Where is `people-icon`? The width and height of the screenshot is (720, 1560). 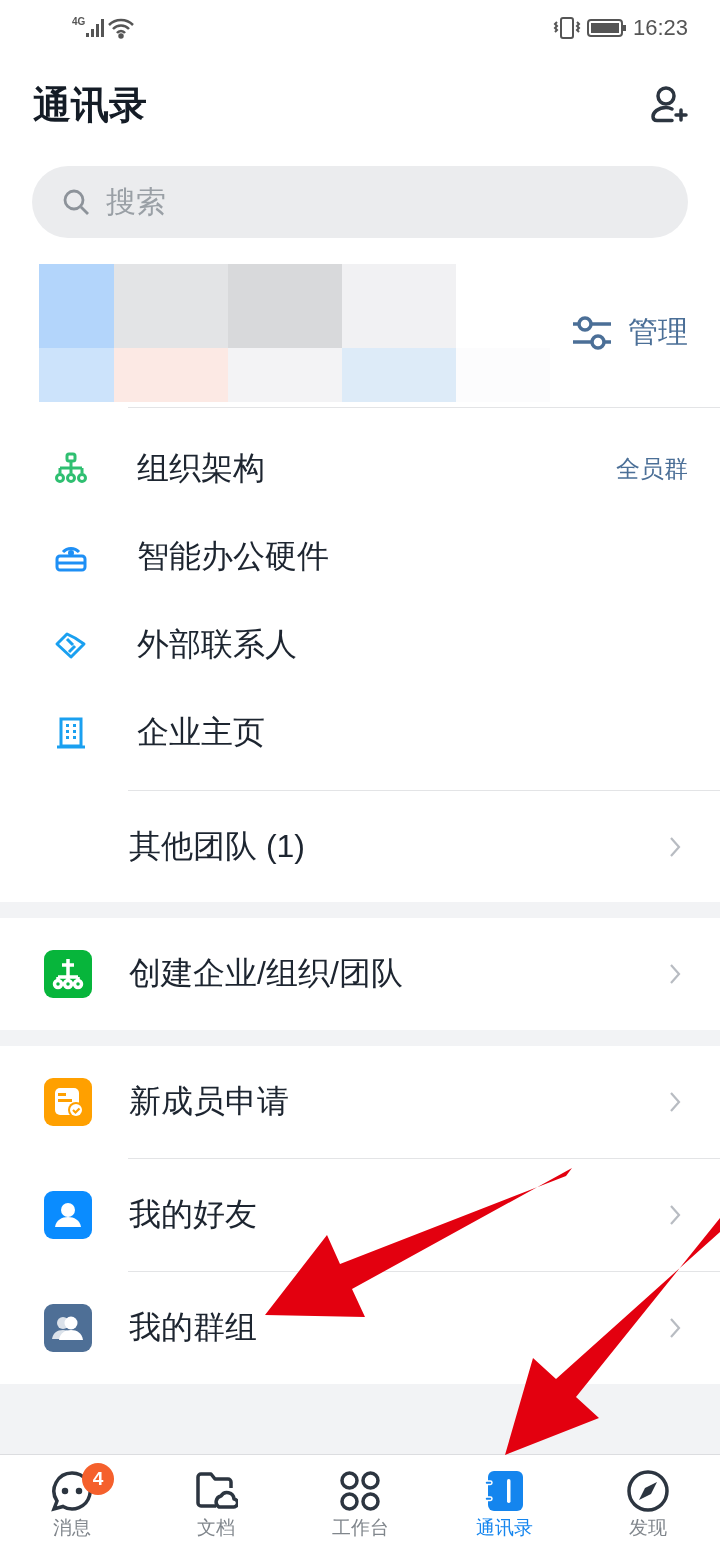 people-icon is located at coordinates (68, 1328).